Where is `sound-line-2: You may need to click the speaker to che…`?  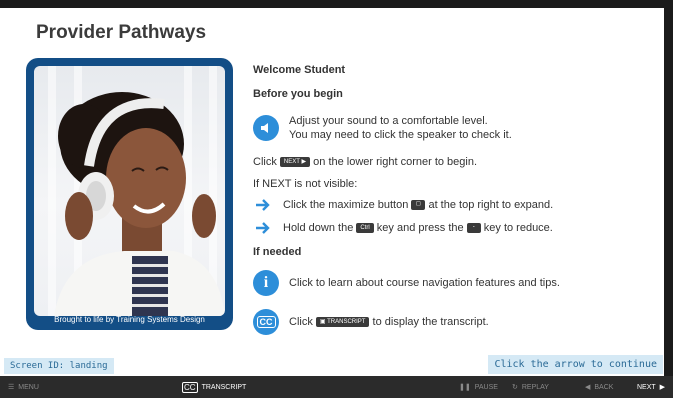
sound-line-2: You may need to click the speaker to che… is located at coordinates (400, 135).